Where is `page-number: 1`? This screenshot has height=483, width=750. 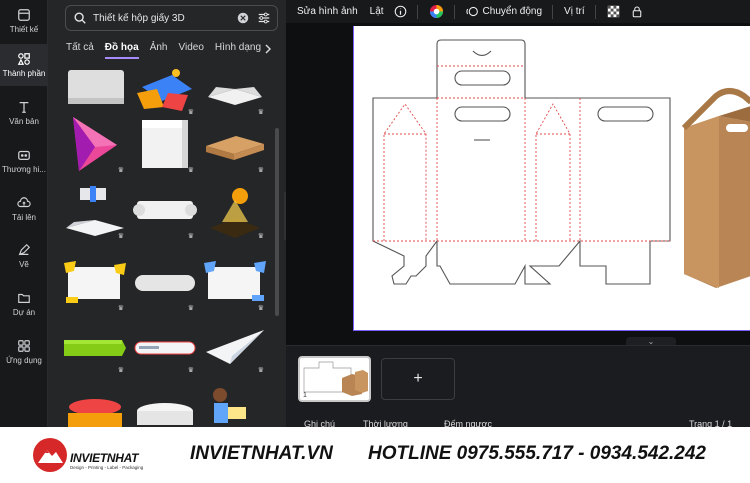 page-number: 1 is located at coordinates (305, 395).